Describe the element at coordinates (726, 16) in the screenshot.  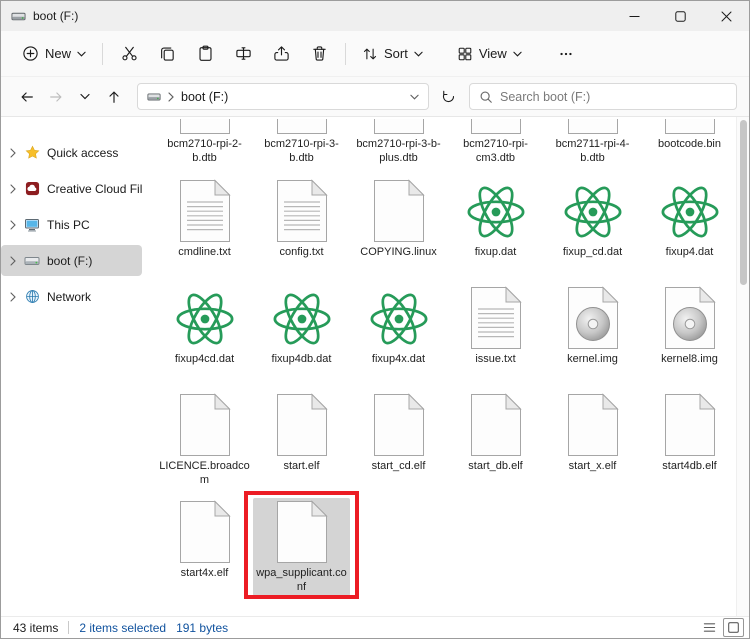
I see `close-button` at that location.